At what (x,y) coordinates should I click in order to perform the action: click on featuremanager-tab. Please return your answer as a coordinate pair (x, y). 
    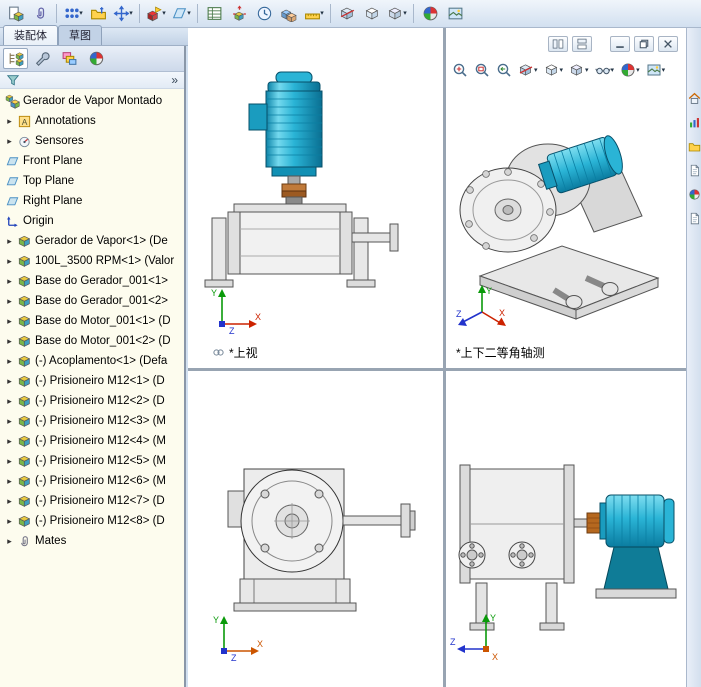
    Looking at the image, I should click on (15, 58).